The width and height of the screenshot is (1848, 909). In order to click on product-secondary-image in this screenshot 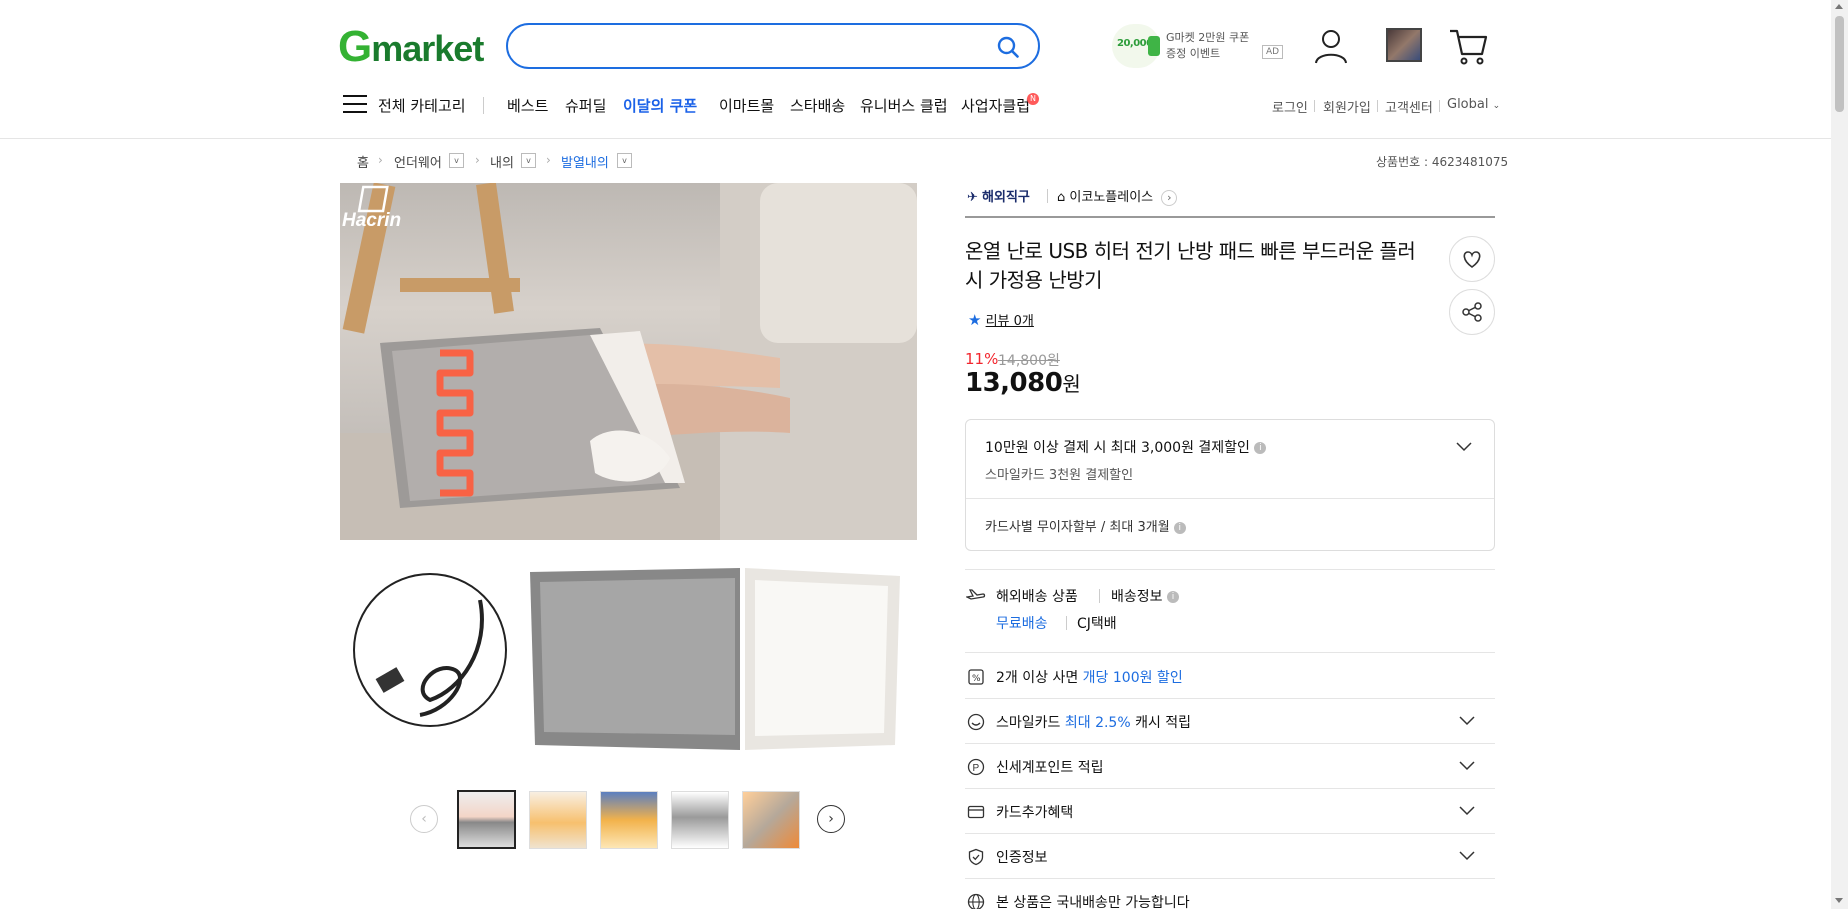, I will do `click(628, 652)`.